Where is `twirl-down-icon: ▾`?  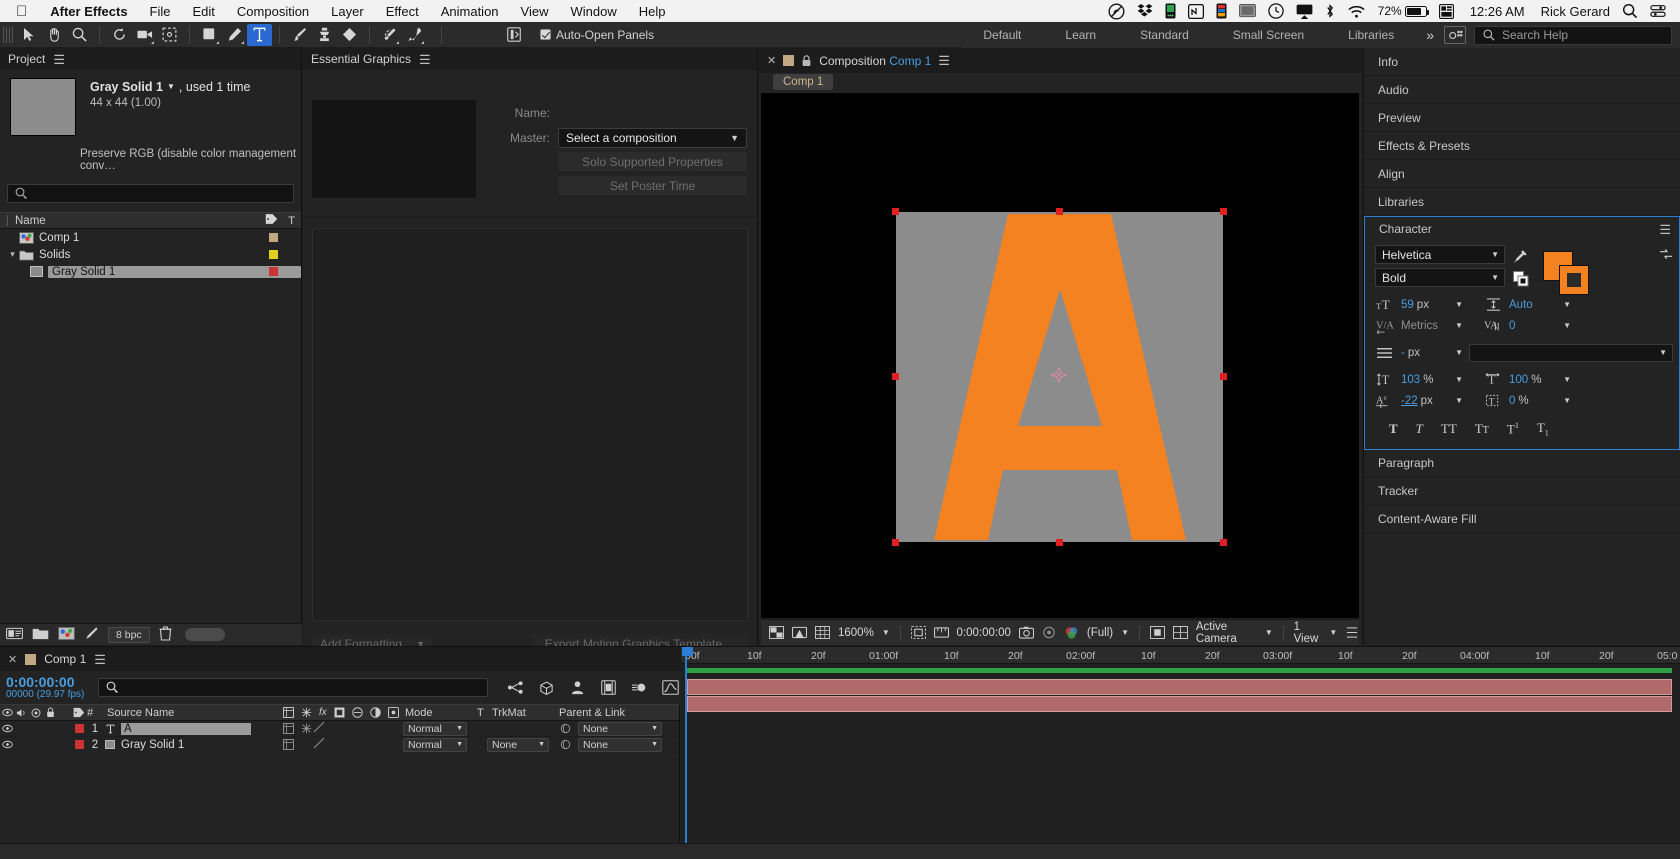
twirl-down-icon: ▾ is located at coordinates (12, 254).